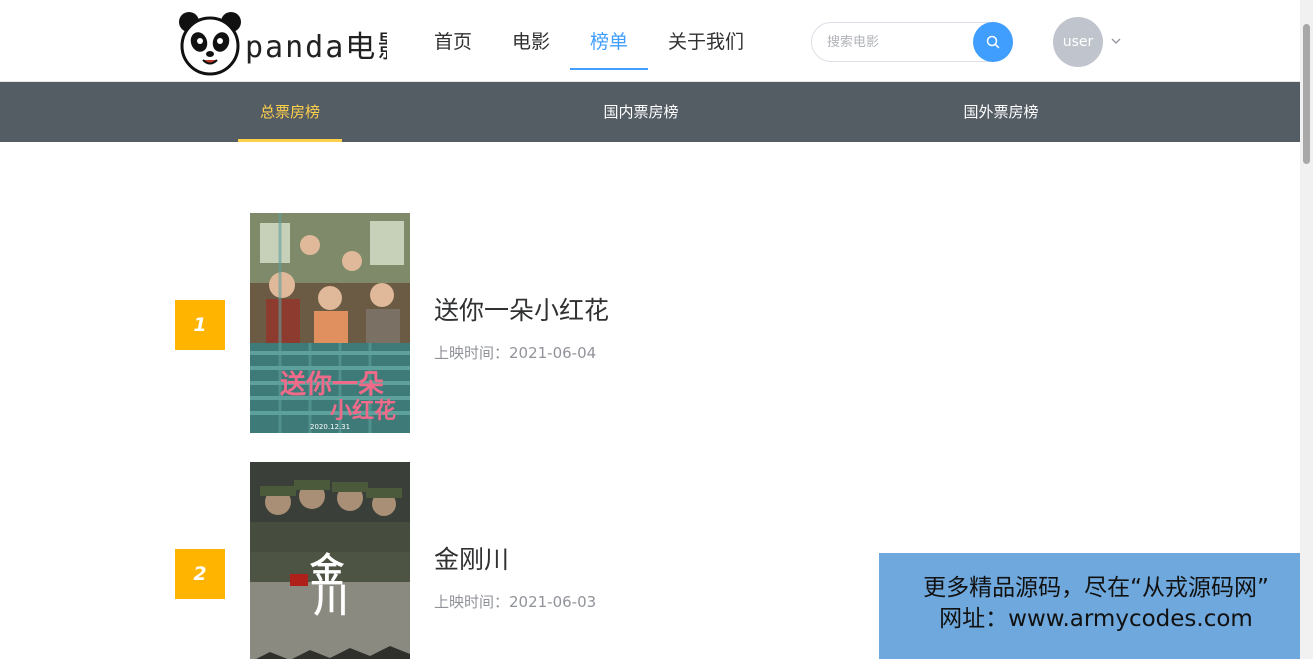 The height and width of the screenshot is (659, 1313). What do you see at coordinates (200, 574) in the screenshot?
I see `rank-badge: 2` at bounding box center [200, 574].